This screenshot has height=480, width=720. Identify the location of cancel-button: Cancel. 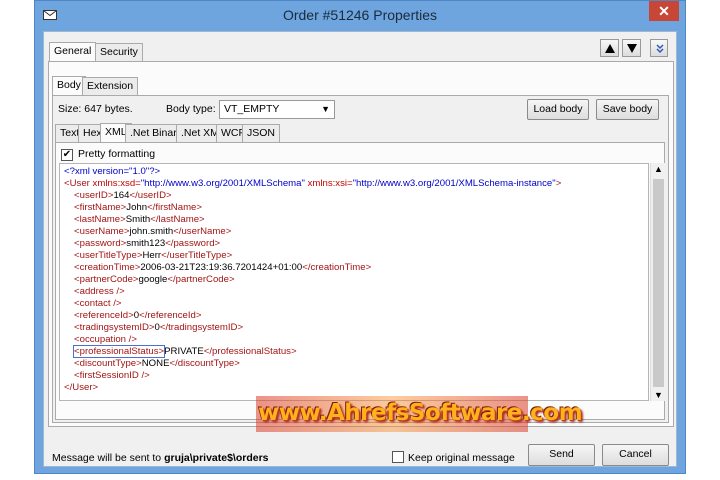
(635, 455).